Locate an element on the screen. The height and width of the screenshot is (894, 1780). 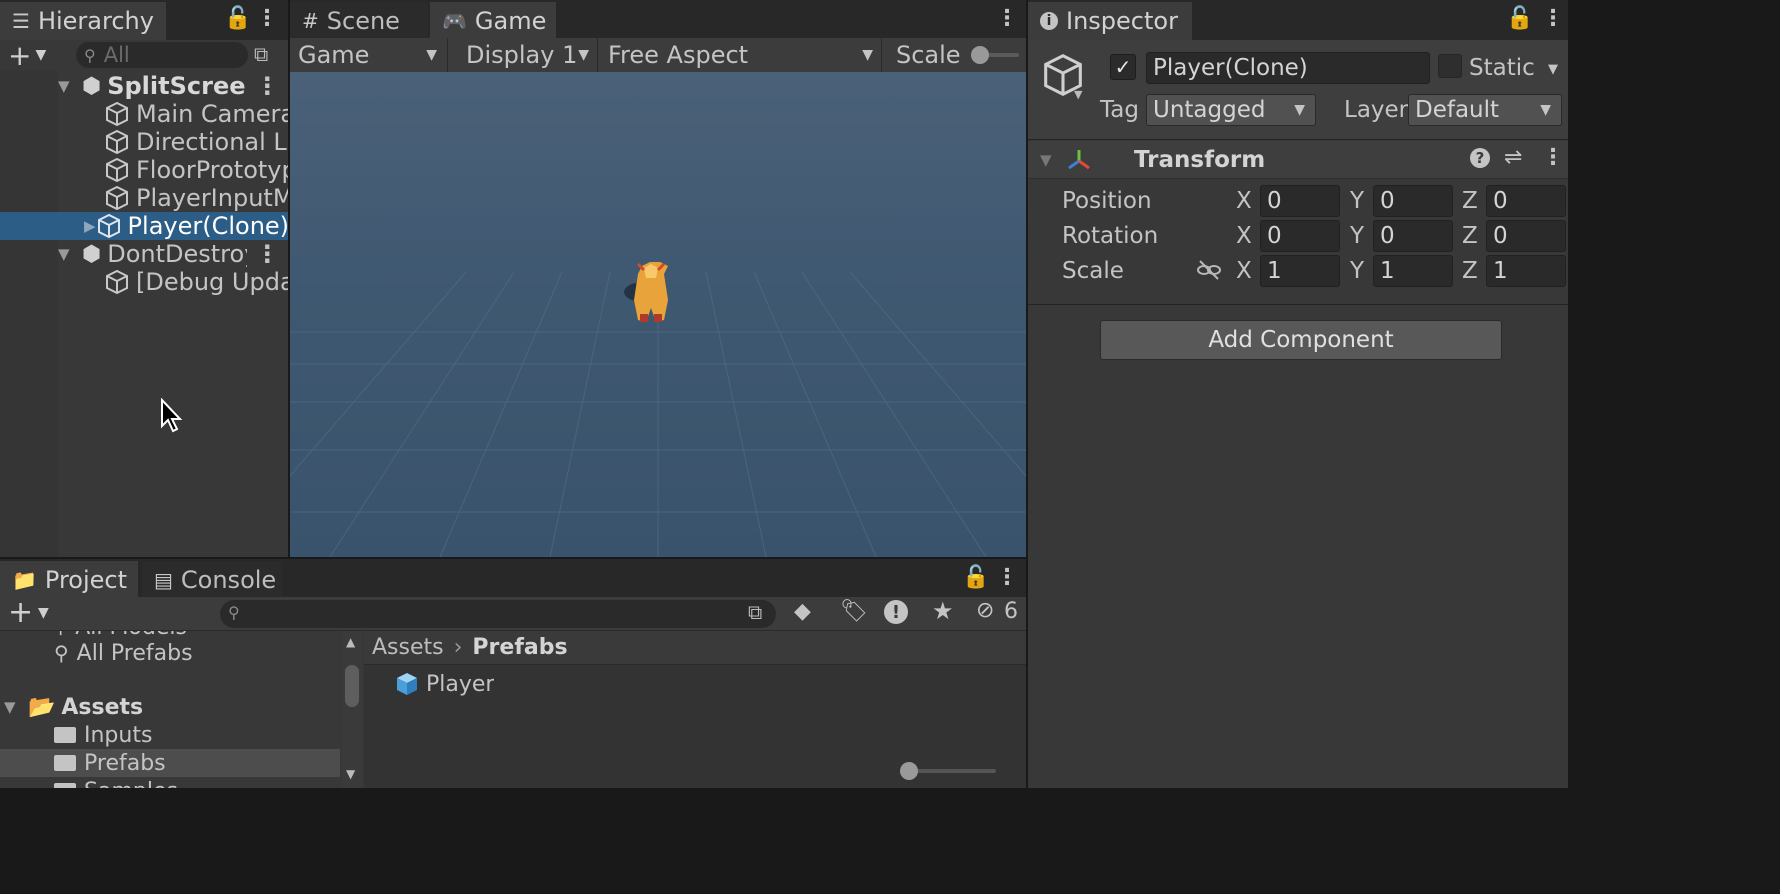
display-dropdown: Display 1 ▼ is located at coordinates (524, 55).